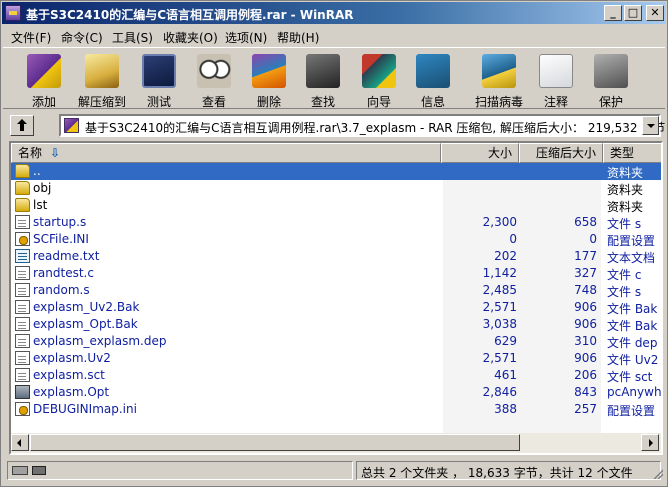  Describe the element at coordinates (66, 256) in the screenshot. I see `file-name: readme.txt` at that location.